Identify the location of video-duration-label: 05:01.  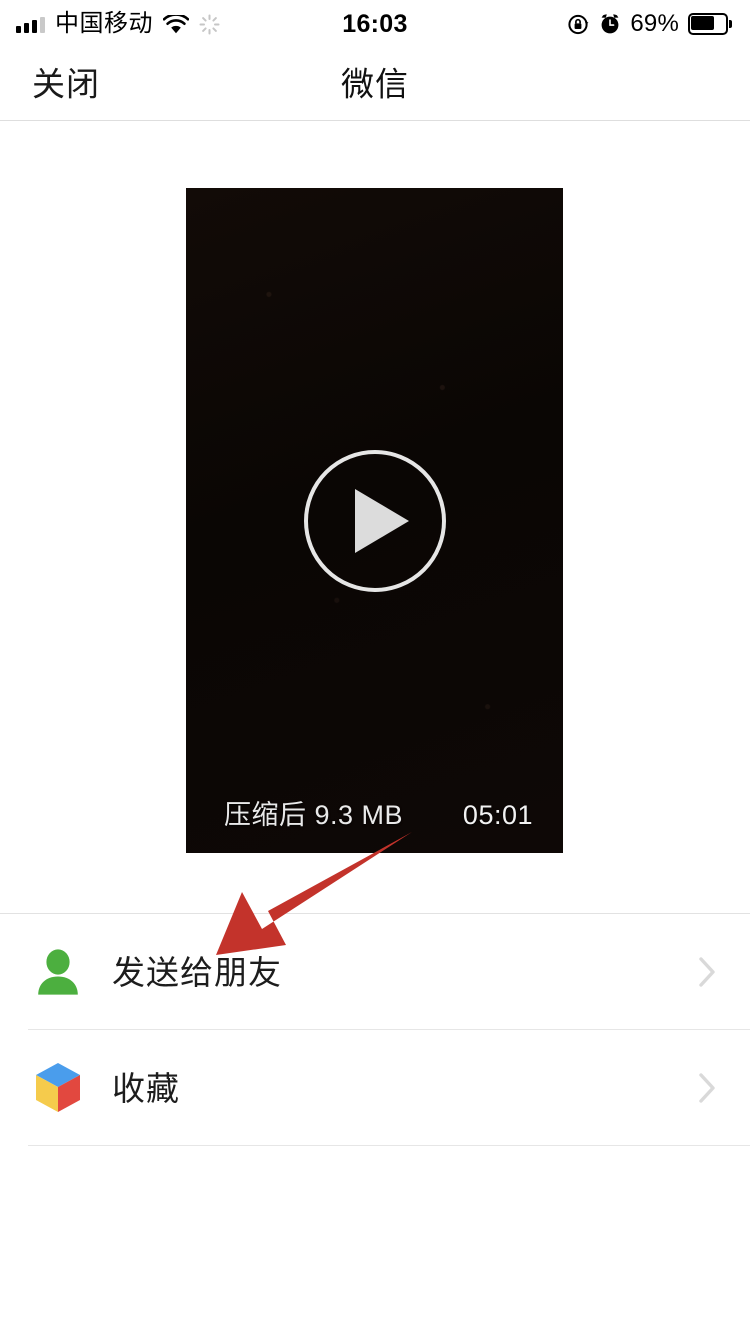
(497, 815).